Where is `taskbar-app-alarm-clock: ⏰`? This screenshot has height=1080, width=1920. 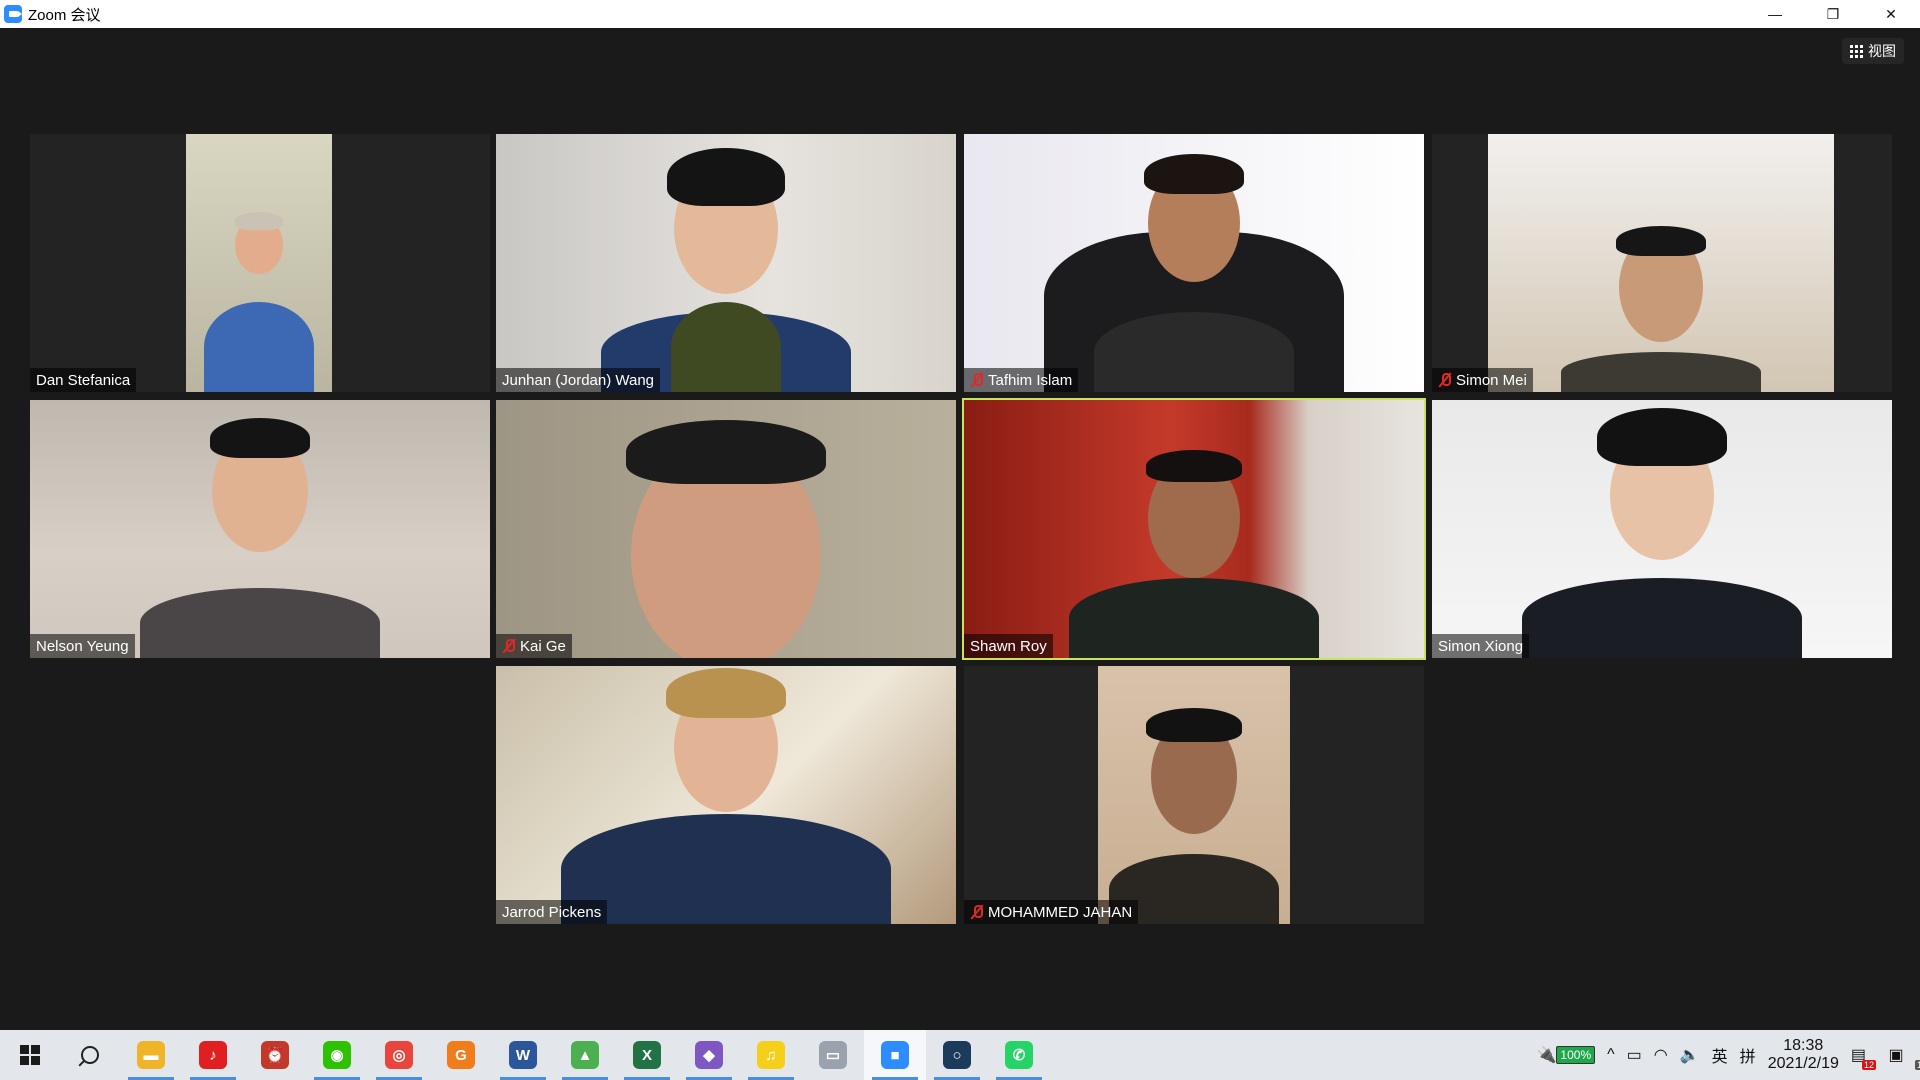 taskbar-app-alarm-clock: ⏰ is located at coordinates (275, 1055).